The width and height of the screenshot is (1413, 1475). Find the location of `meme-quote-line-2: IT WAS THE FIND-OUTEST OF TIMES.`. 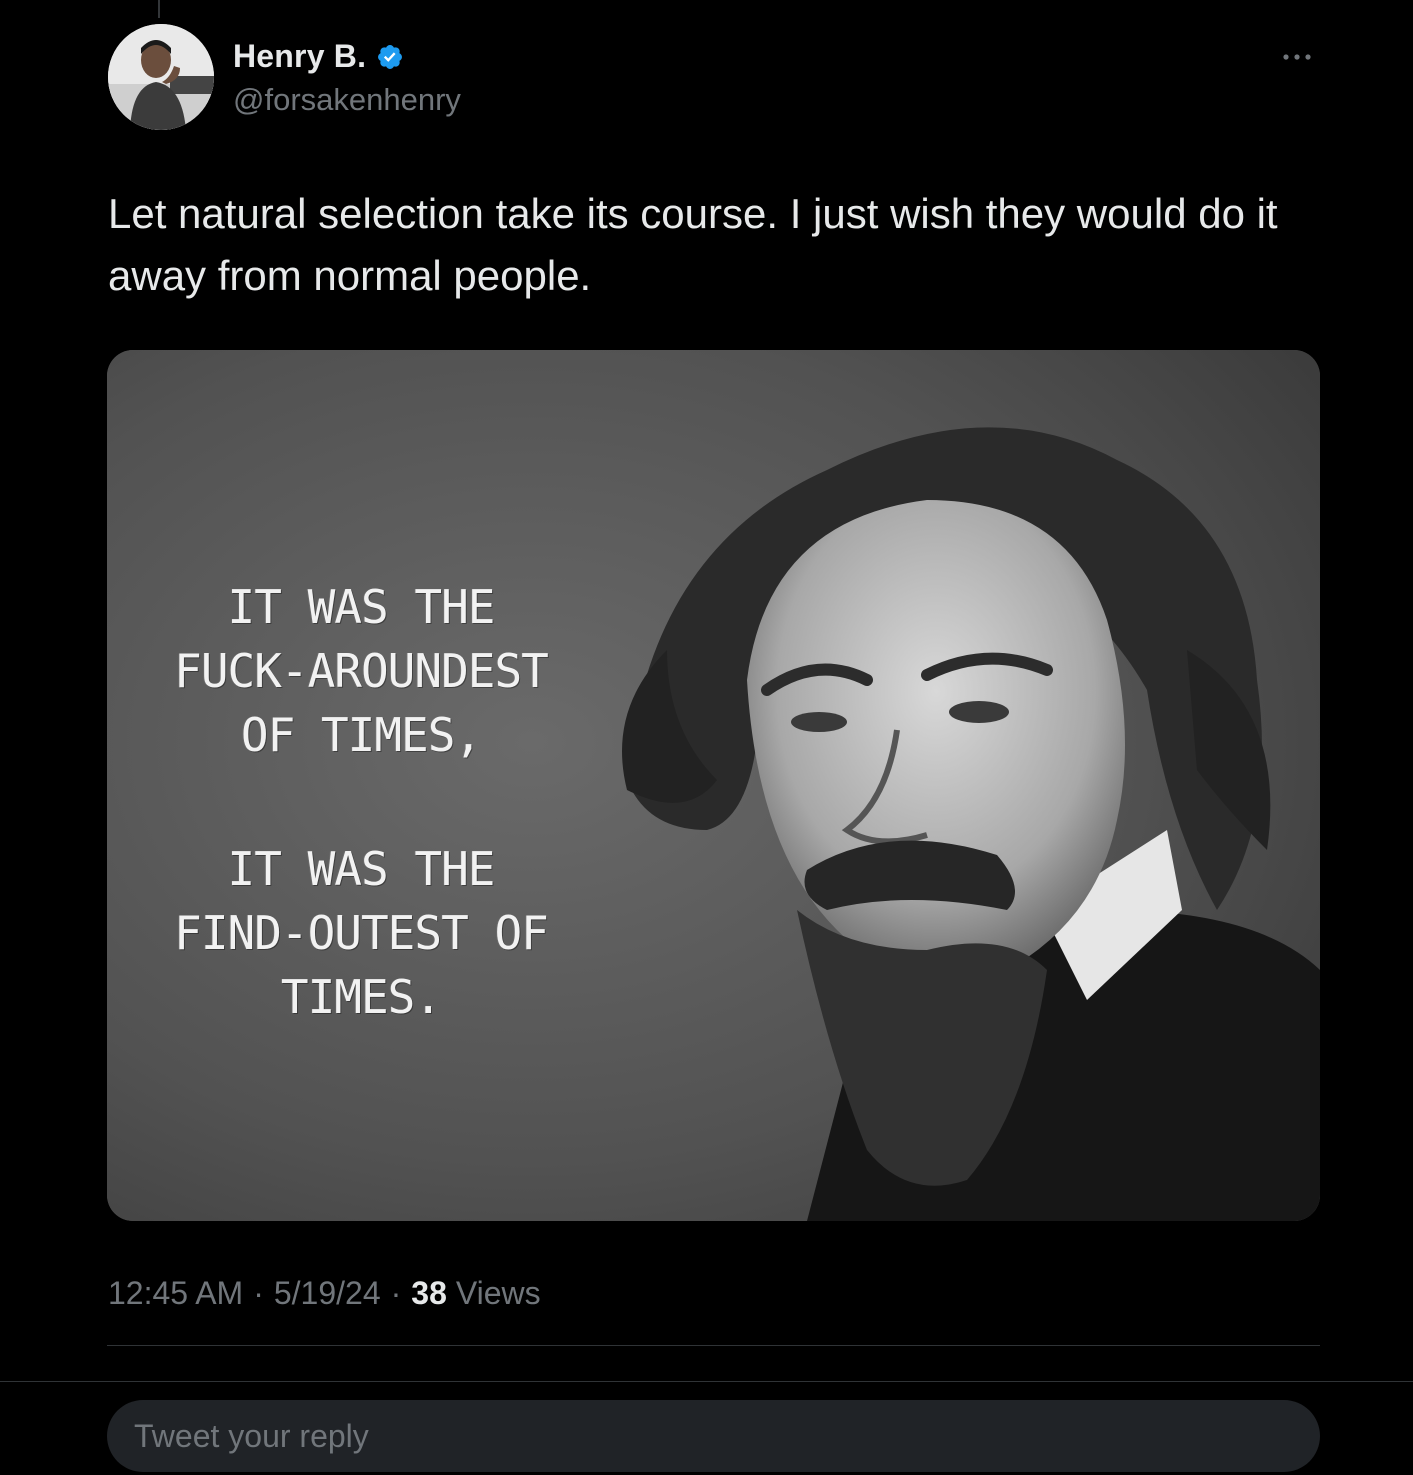

meme-quote-line-2: IT WAS THE FIND-OUTEST OF TIMES. is located at coordinates (361, 933).